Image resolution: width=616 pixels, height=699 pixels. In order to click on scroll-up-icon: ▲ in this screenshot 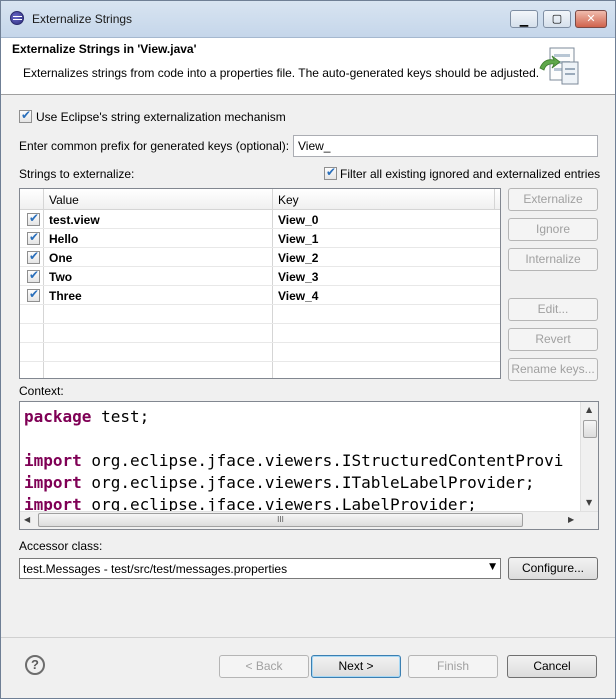, I will do `click(589, 409)`.